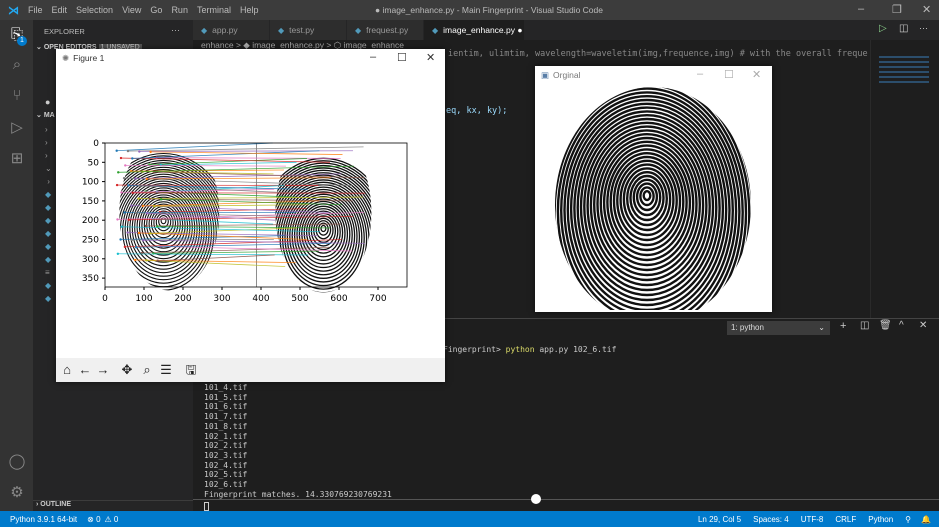 This screenshot has width=939, height=527. Describe the element at coordinates (249, 10) in the screenshot. I see `menu-help: Help` at that location.